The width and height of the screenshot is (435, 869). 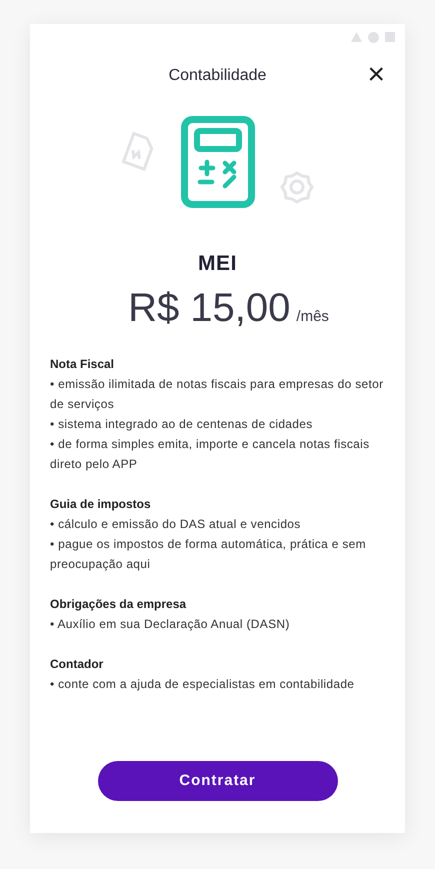 I want to click on square-icon, so click(x=390, y=37).